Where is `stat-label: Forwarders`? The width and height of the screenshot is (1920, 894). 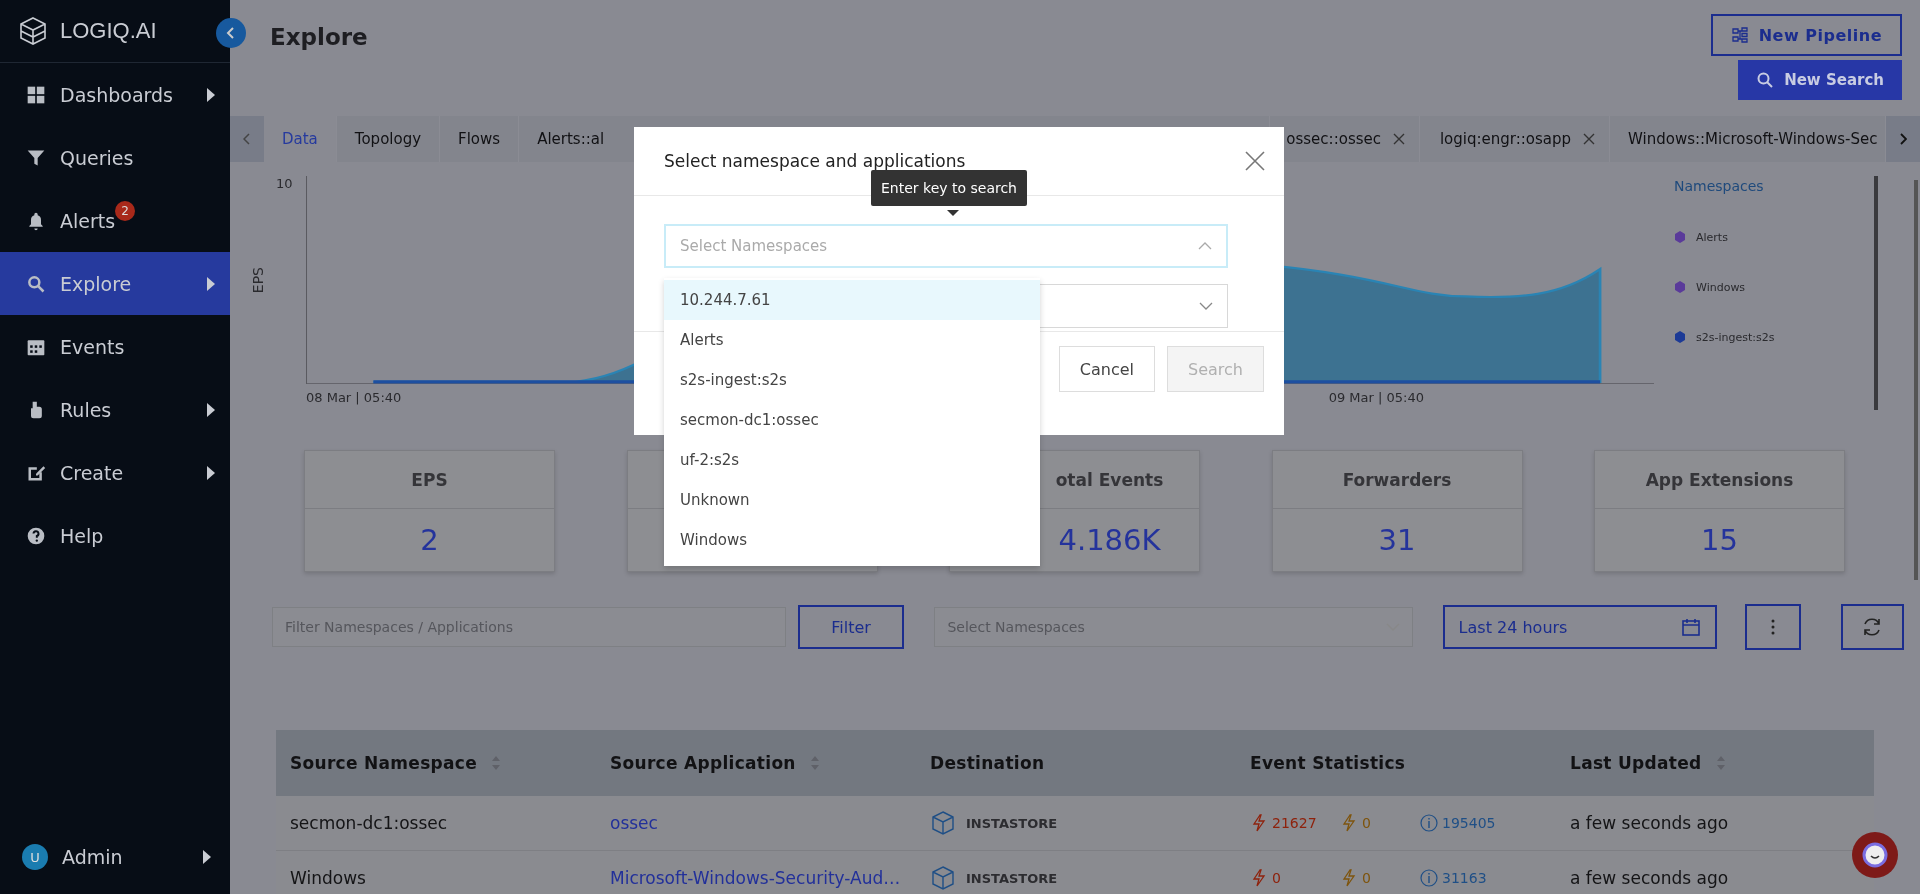 stat-label: Forwarders is located at coordinates (1397, 479).